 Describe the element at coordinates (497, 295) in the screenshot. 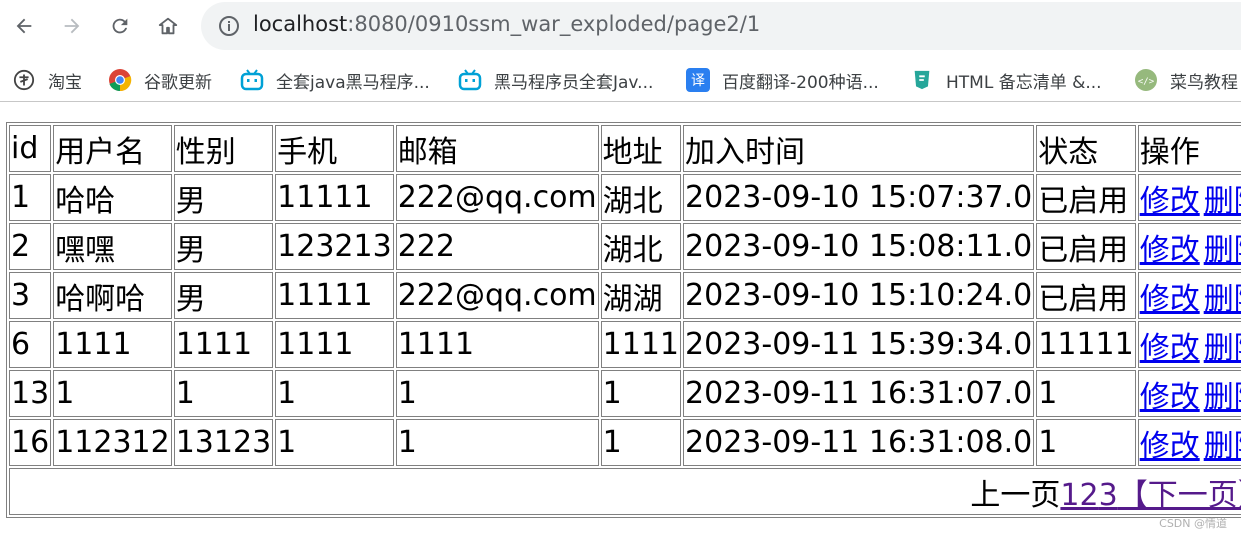

I see `cell-email: 222@qq.com` at that location.